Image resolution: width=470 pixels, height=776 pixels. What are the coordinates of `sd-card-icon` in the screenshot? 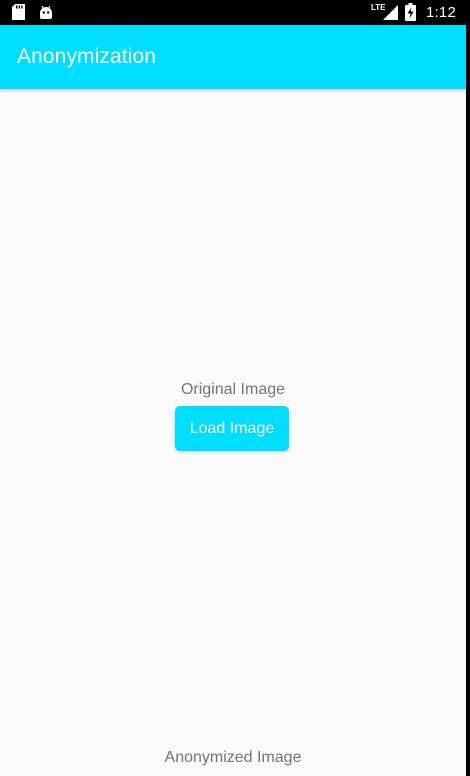 It's located at (18, 12).